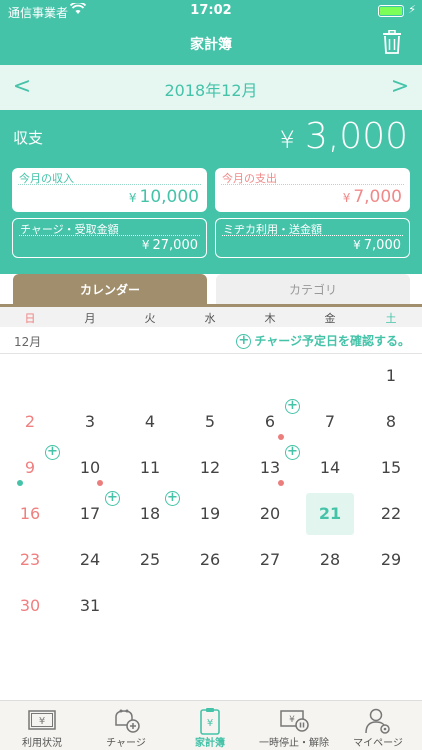  What do you see at coordinates (400, 86) in the screenshot?
I see `next-month-button: >` at bounding box center [400, 86].